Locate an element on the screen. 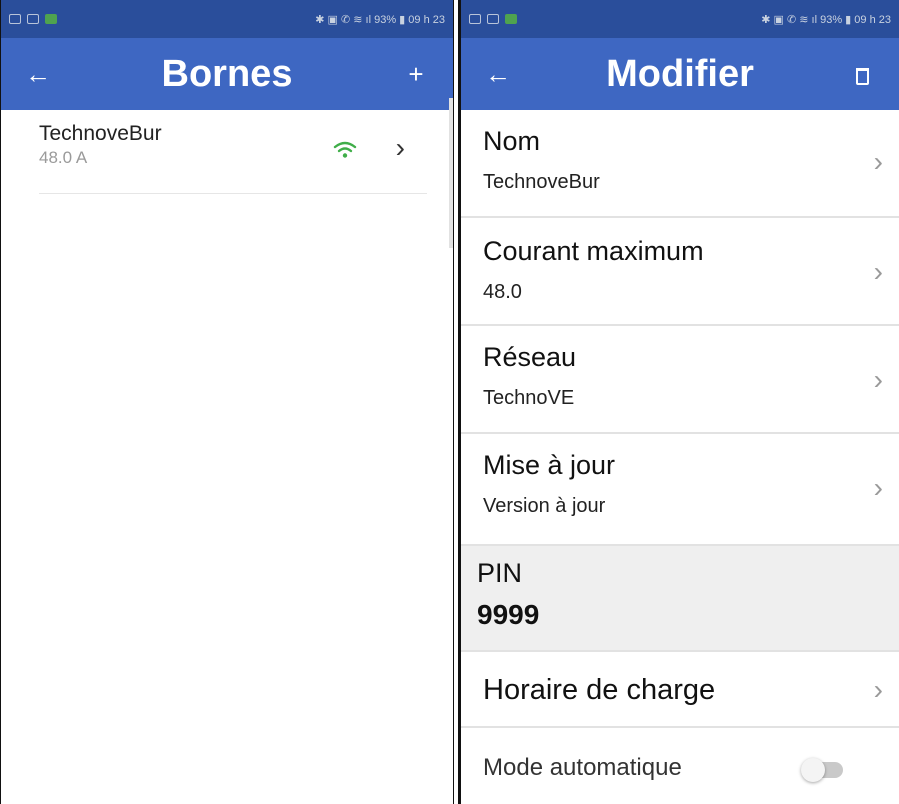 The image size is (899, 804). setting-value: TechnoveBur is located at coordinates (541, 182).